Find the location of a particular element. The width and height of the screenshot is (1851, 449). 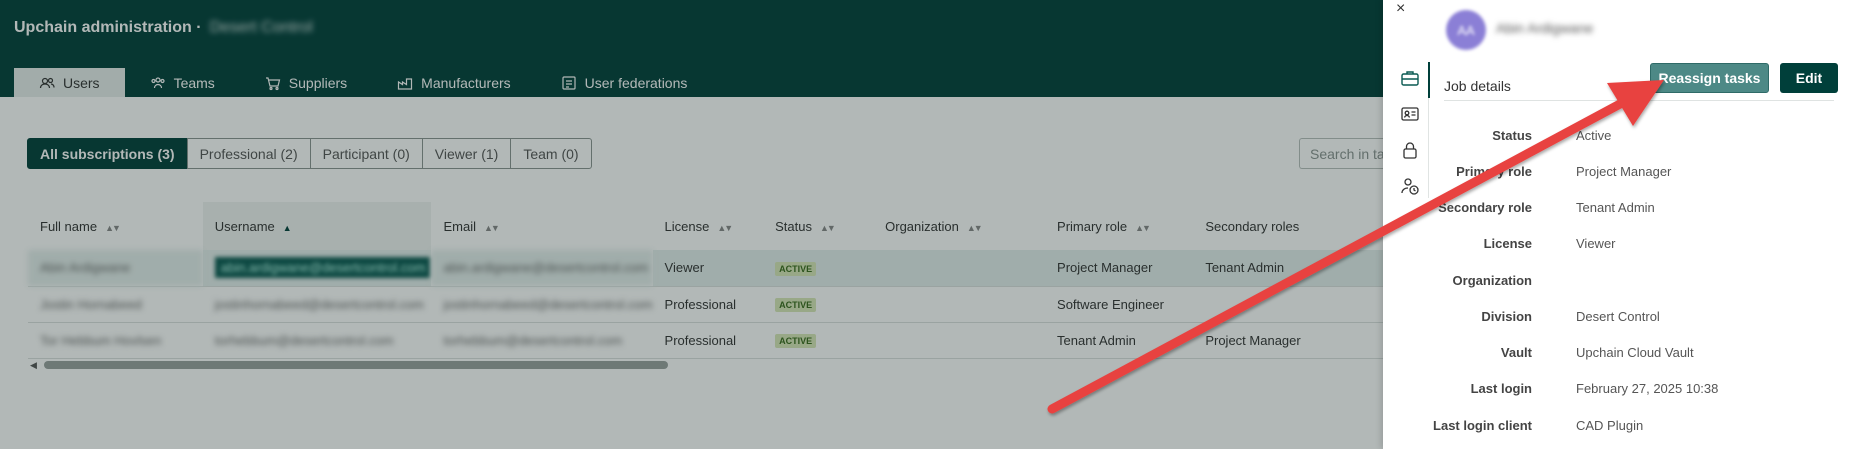

tab-manufacturers: Manufacturers is located at coordinates (453, 82).